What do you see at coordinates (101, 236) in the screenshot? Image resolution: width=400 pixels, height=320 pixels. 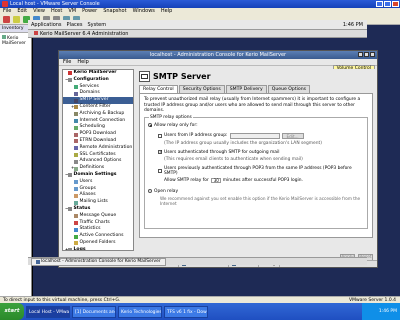 I see `tree-node-label: Active Connections` at bounding box center [101, 236].